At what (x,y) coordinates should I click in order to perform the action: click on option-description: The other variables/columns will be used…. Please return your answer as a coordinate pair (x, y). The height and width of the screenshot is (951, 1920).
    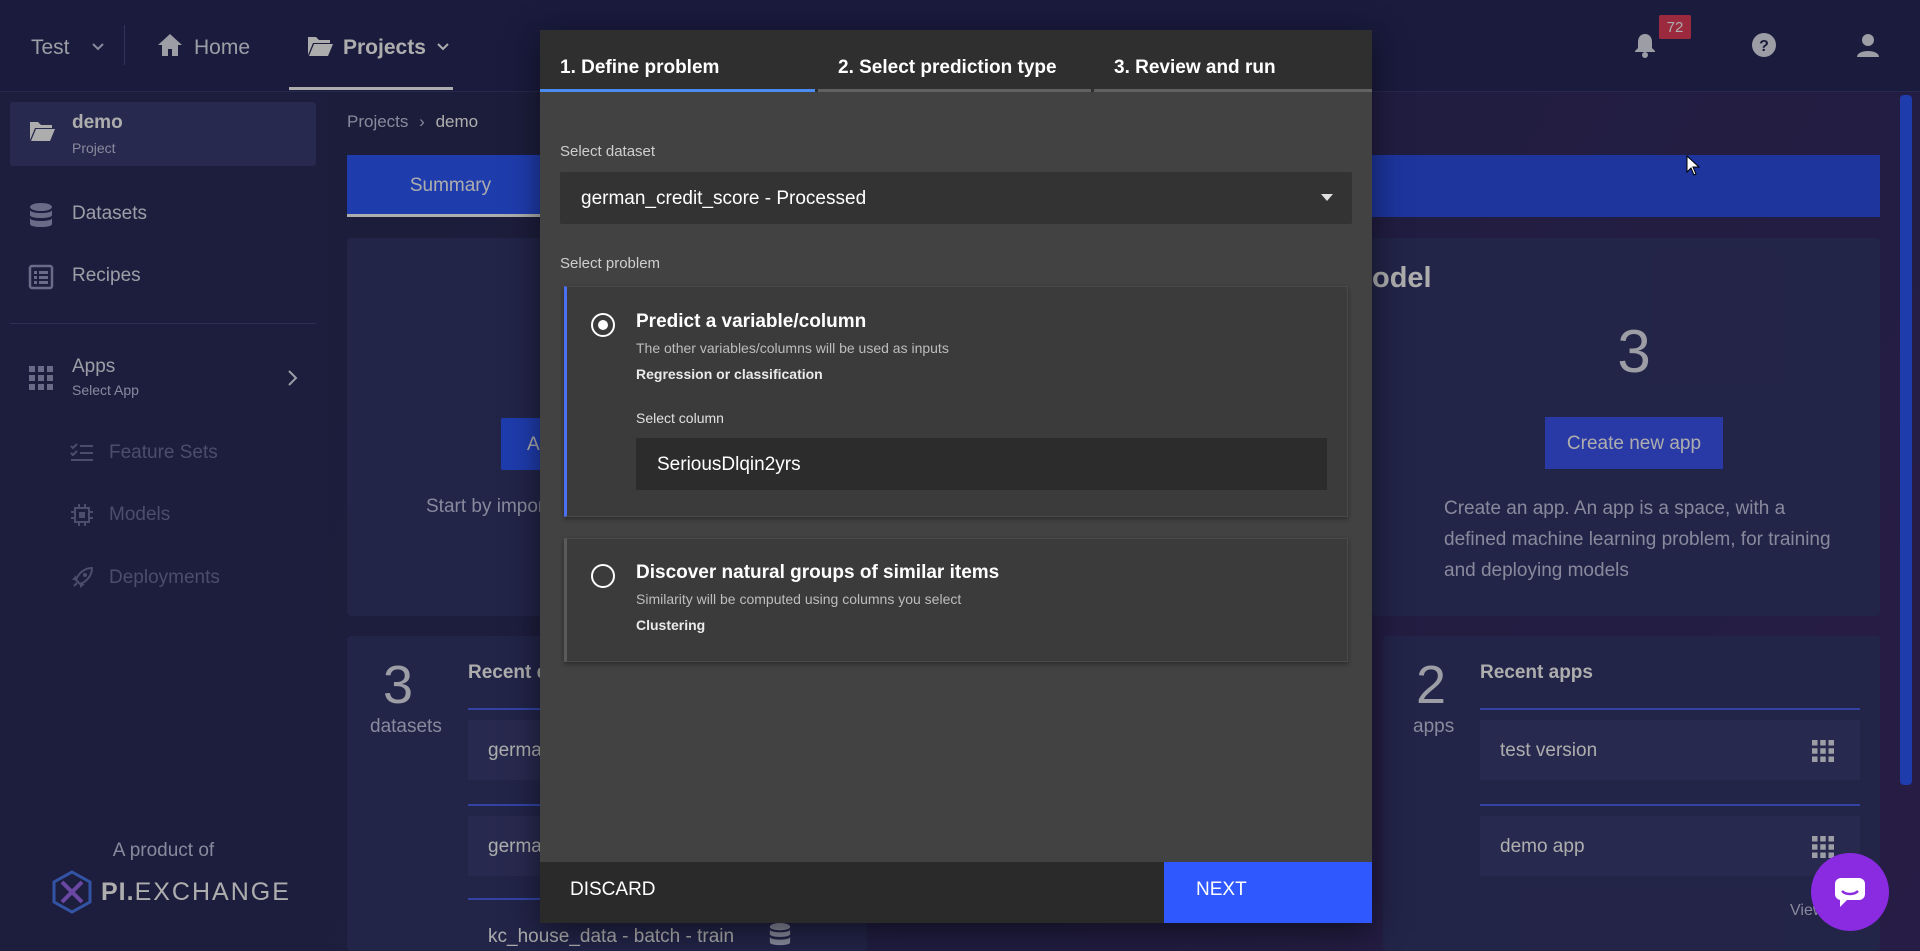
    Looking at the image, I should click on (792, 348).